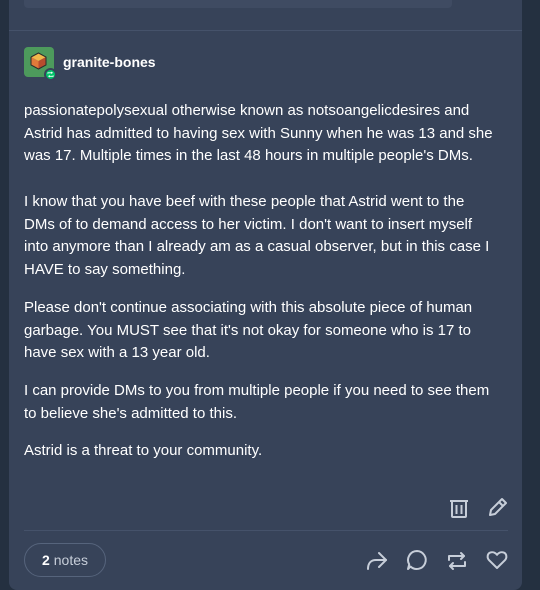 The height and width of the screenshot is (590, 540). What do you see at coordinates (497, 560) in the screenshot?
I see `heart-icon` at bounding box center [497, 560].